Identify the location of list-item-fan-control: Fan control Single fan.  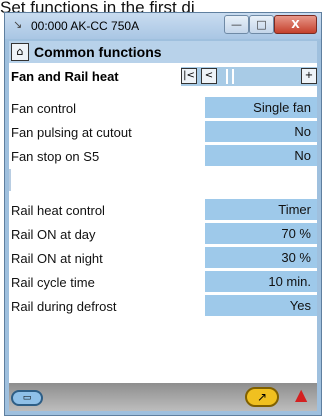
(163, 108).